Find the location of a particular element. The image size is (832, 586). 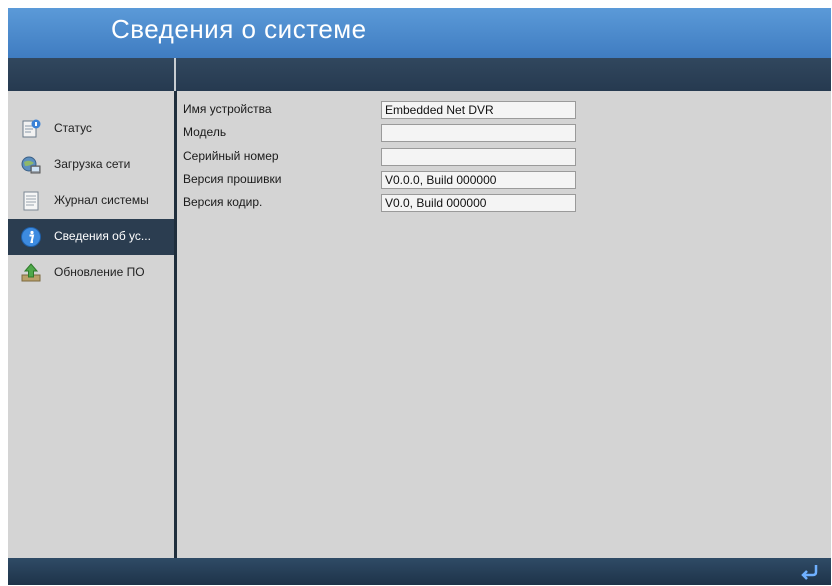

encoder-version-field: V0.0, Build 000000 is located at coordinates (478, 203).